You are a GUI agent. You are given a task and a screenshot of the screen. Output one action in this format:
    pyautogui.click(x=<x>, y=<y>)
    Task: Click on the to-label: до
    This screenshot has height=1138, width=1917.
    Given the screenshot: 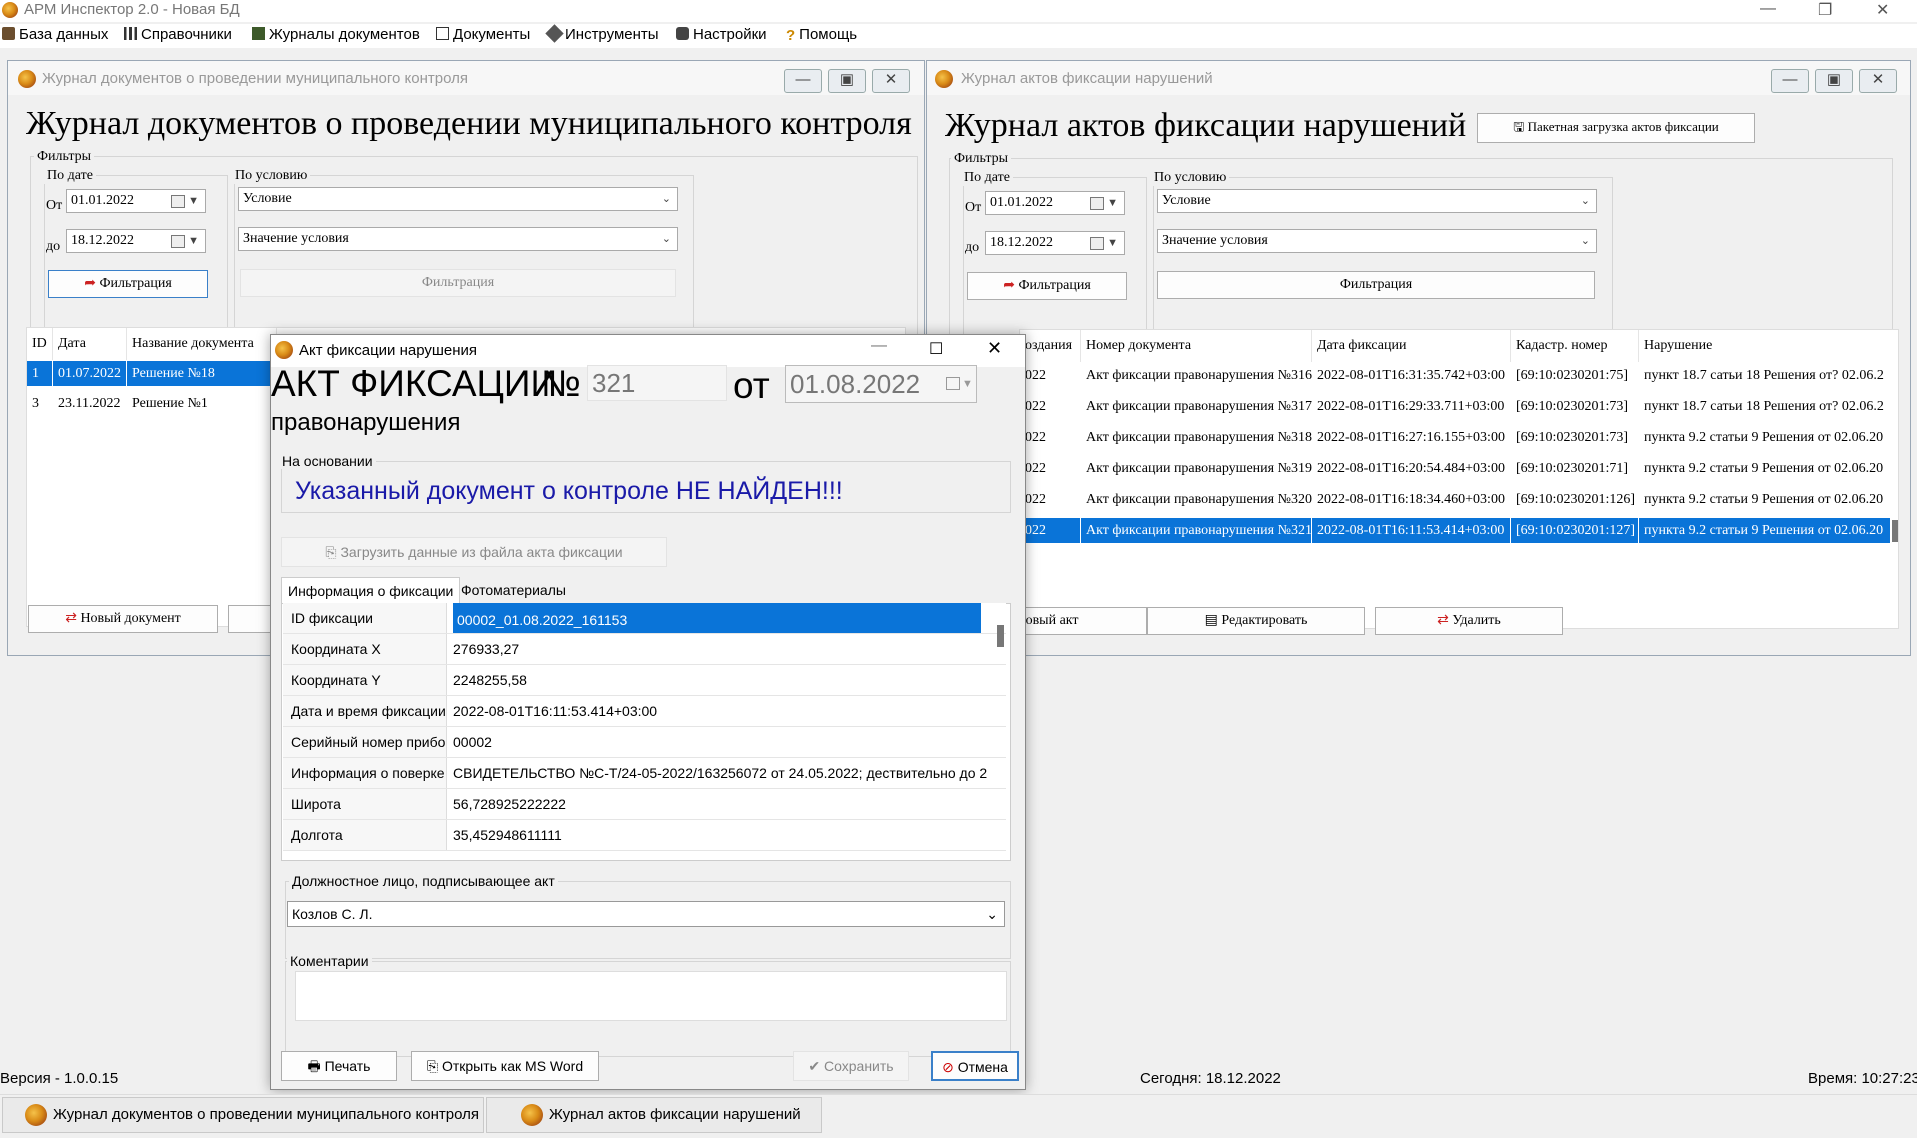 What is the action you would take?
    pyautogui.click(x=53, y=246)
    